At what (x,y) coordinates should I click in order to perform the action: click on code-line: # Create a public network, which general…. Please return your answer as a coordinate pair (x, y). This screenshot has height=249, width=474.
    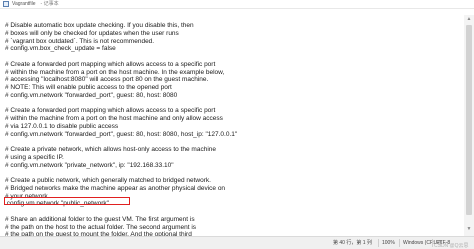
    Looking at the image, I should click on (108, 180).